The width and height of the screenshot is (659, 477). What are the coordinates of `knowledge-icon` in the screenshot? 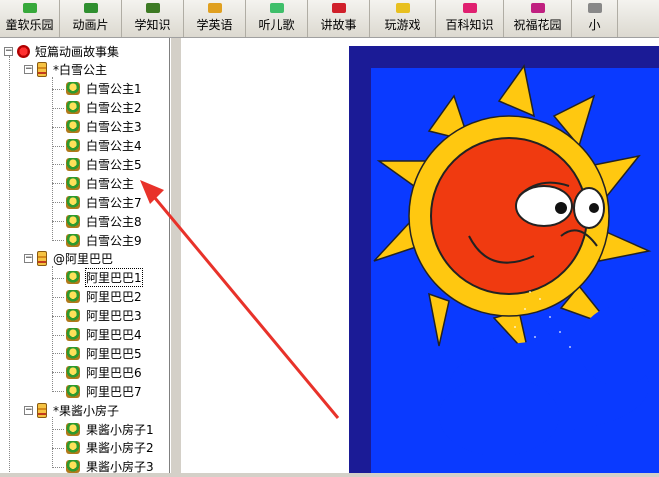 It's located at (152, 8).